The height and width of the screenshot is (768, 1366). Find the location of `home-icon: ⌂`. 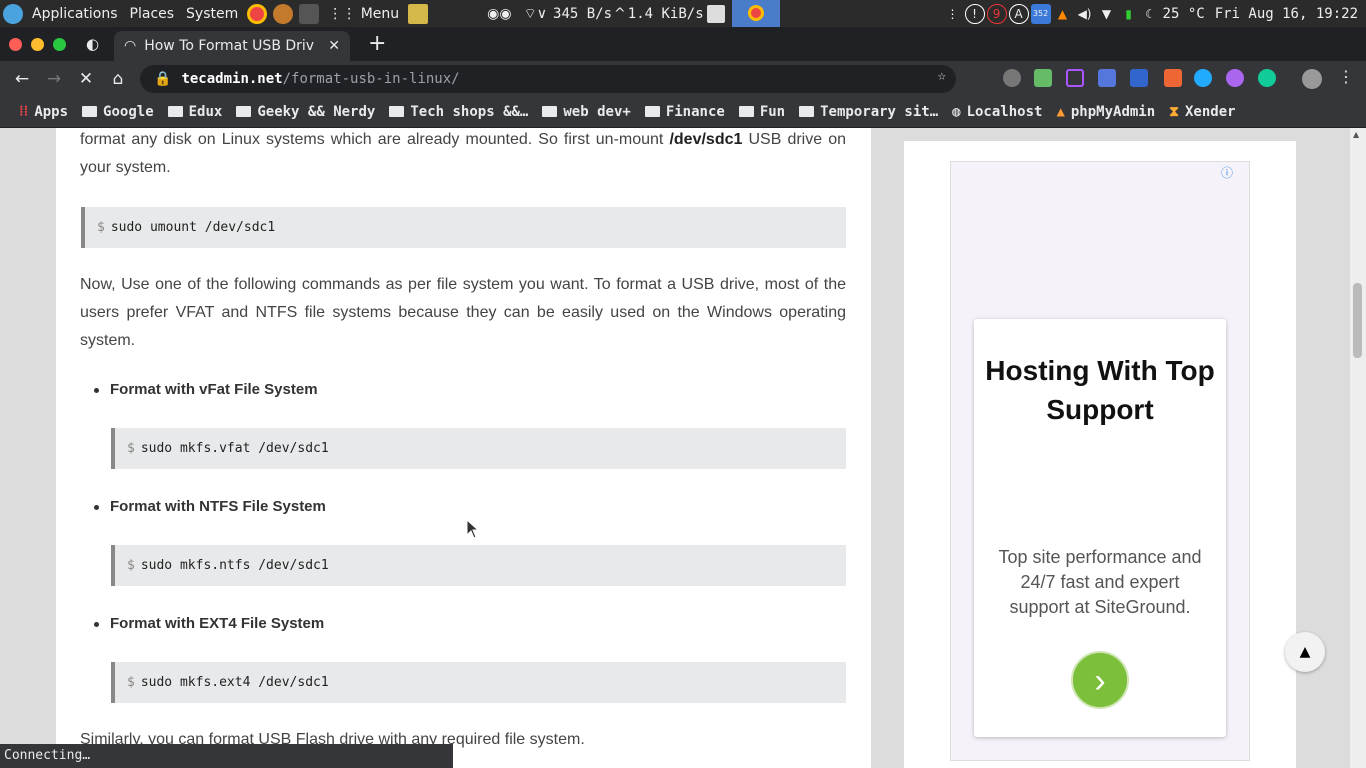

home-icon: ⌂ is located at coordinates (118, 79).